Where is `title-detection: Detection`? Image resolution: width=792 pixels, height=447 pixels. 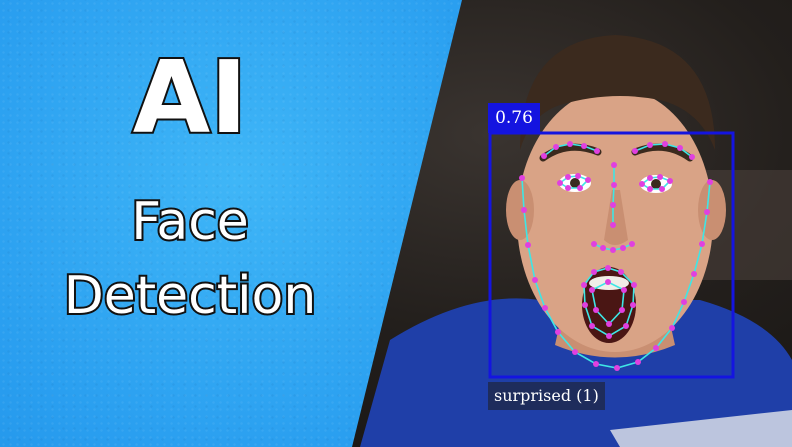
title-detection: Detection is located at coordinates (190, 296).